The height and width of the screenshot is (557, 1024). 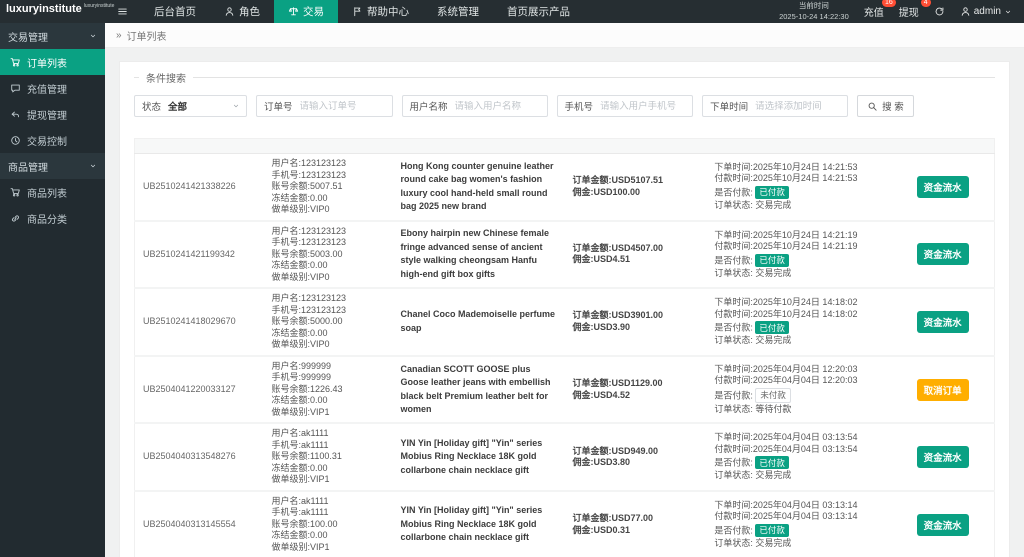 What do you see at coordinates (925, 3) in the screenshot?
I see `withdraw-badge: 4` at bounding box center [925, 3].